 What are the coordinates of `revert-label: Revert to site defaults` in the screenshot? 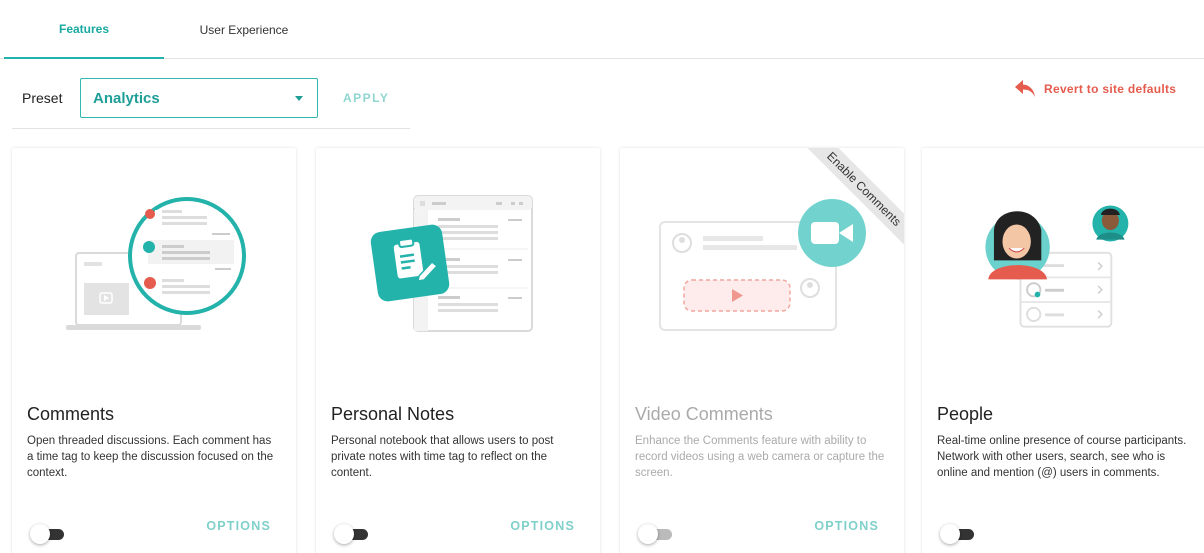 It's located at (1110, 89).